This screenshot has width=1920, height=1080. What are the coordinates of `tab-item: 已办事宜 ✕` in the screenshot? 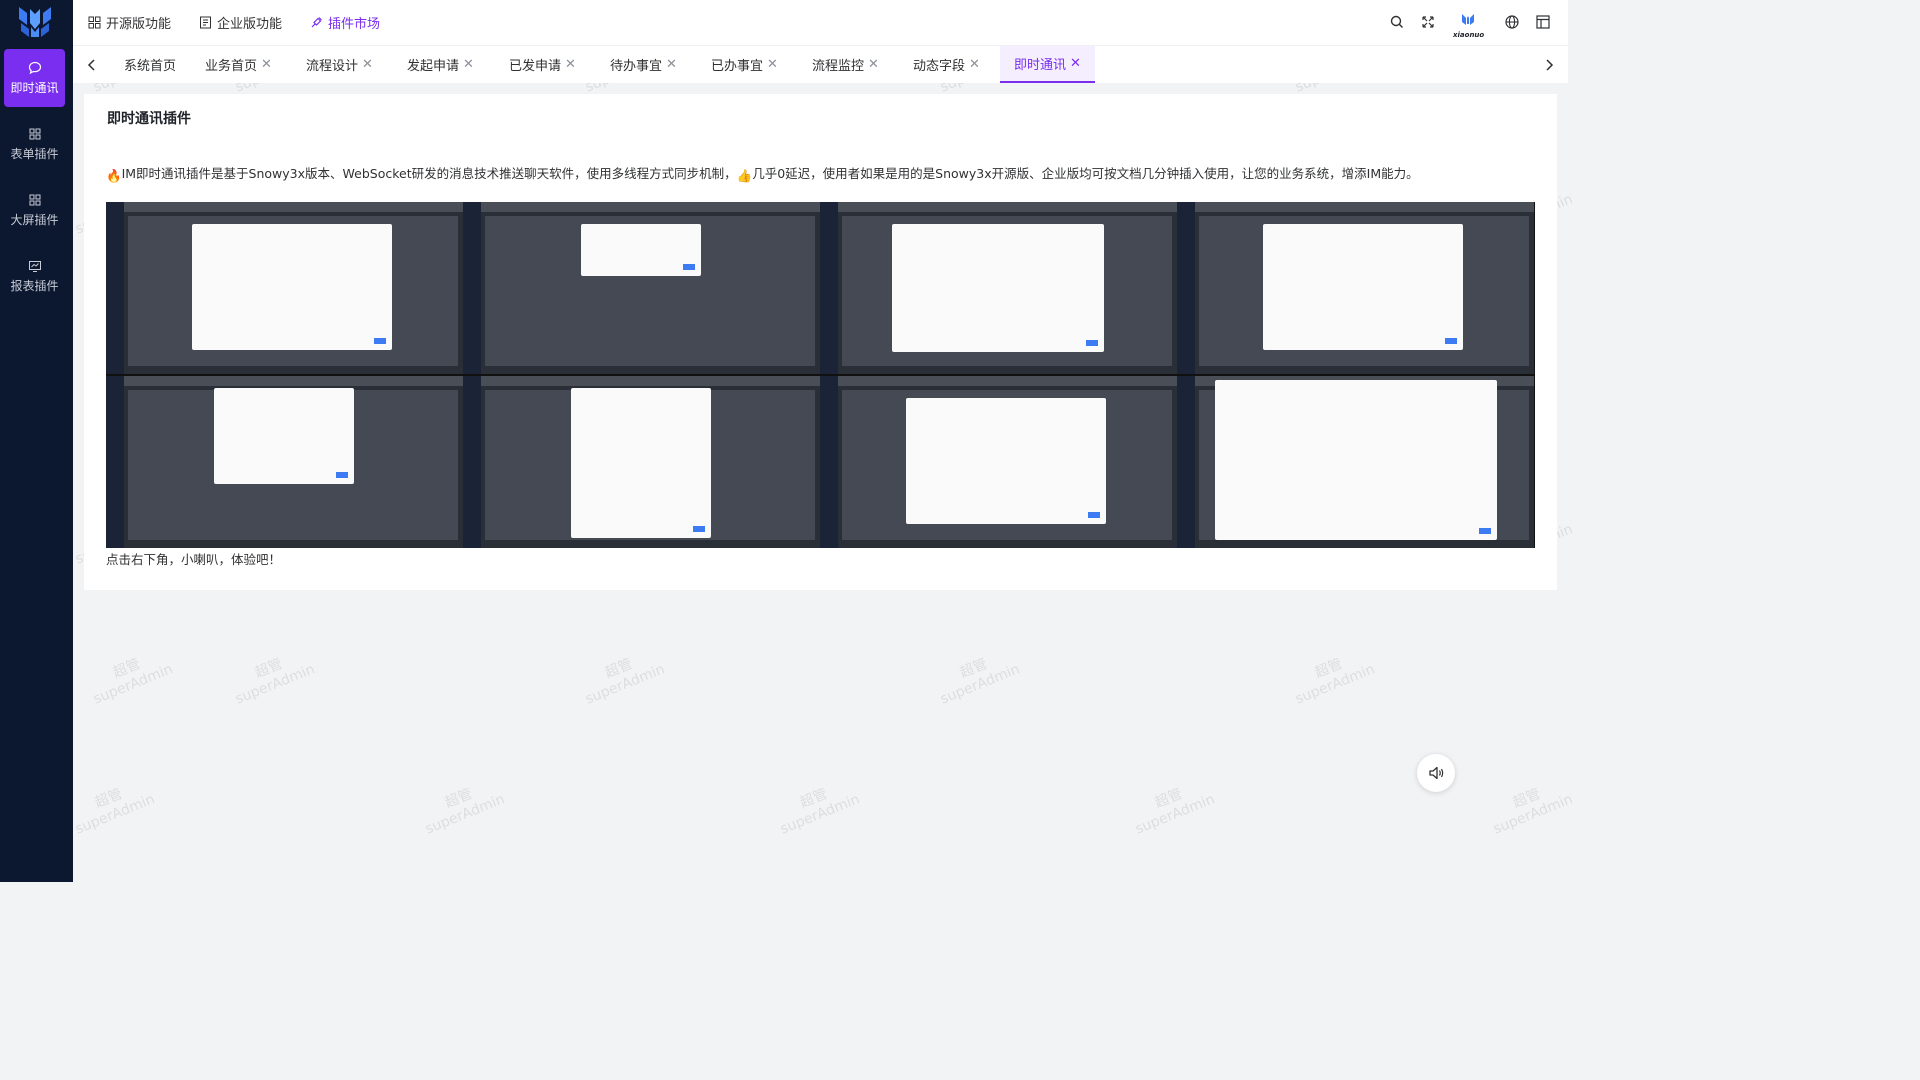 It's located at (744, 64).